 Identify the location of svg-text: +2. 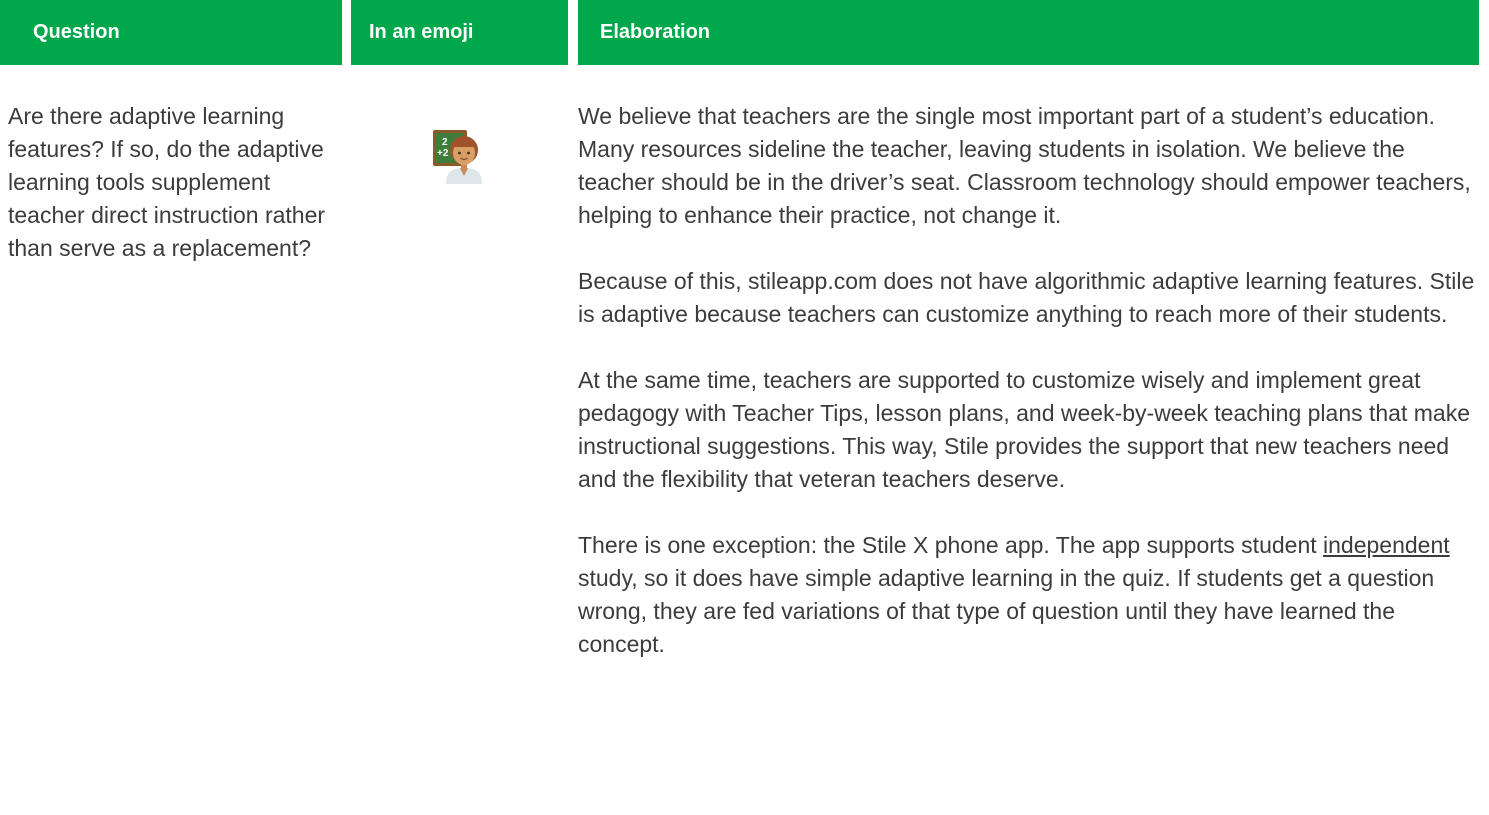
(443, 153).